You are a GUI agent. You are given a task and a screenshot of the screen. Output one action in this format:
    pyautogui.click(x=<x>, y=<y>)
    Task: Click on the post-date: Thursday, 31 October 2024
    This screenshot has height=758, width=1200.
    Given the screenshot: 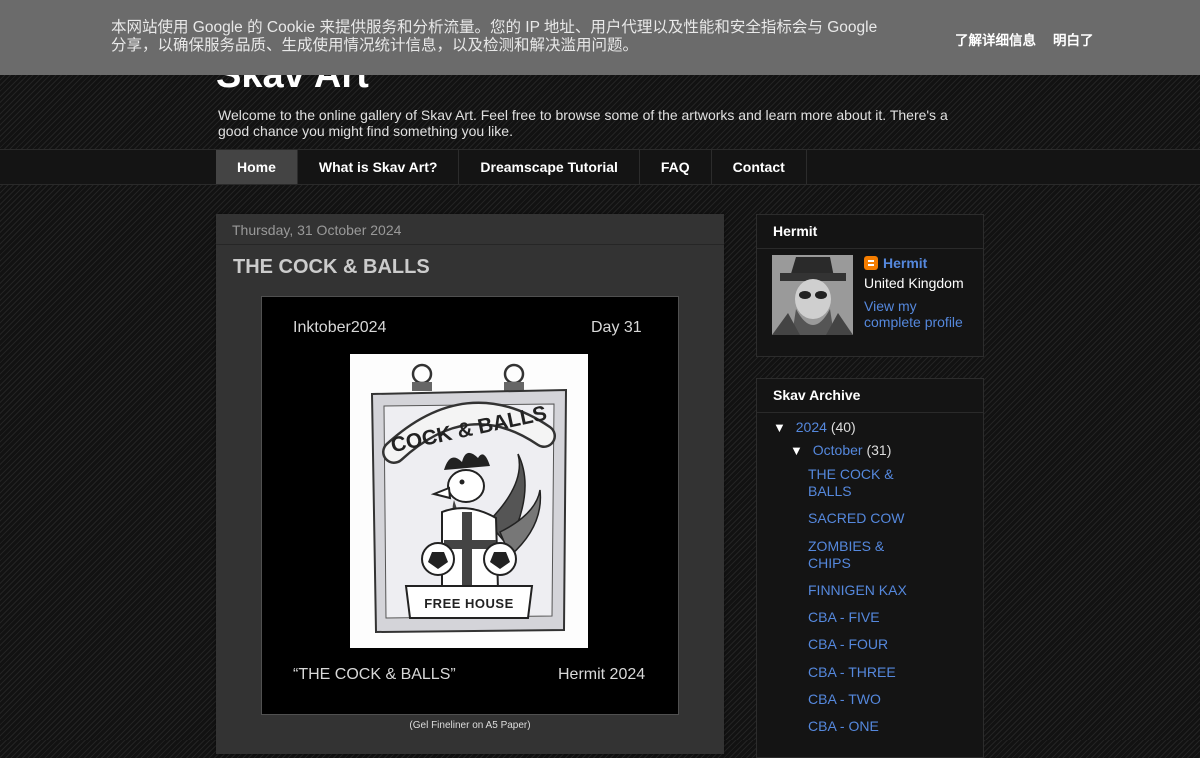 What is the action you would take?
    pyautogui.click(x=470, y=229)
    